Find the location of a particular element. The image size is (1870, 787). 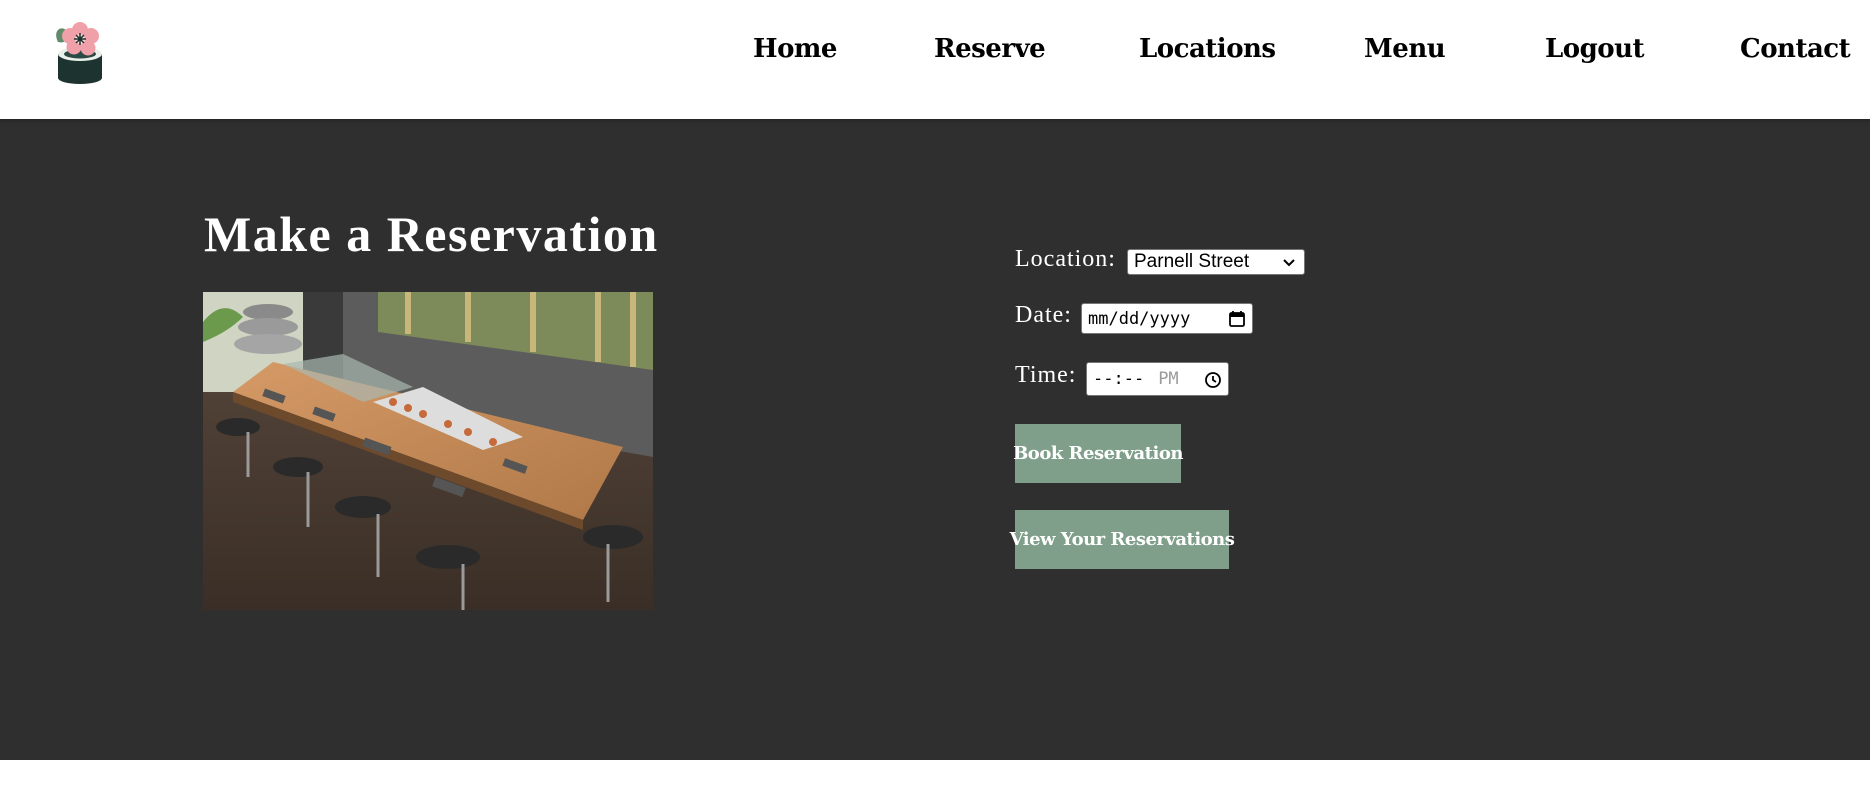

date-input: mm/dd/yyyy is located at coordinates (1167, 318).